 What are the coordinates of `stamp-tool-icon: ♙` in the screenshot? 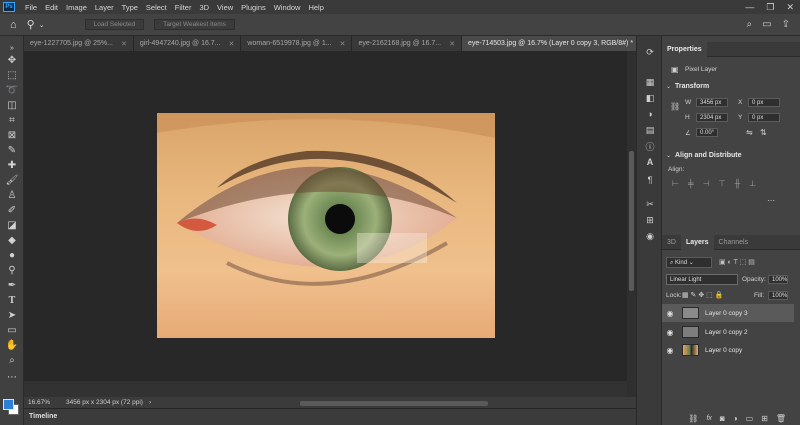 It's located at (12, 195).